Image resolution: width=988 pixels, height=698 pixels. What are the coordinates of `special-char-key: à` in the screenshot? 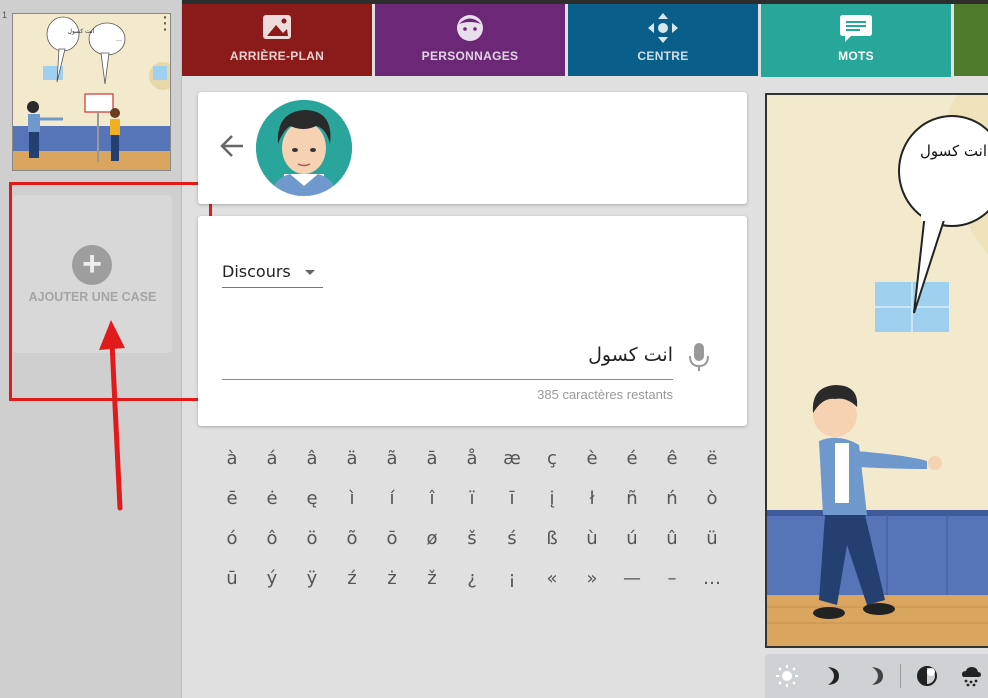 It's located at (232, 459).